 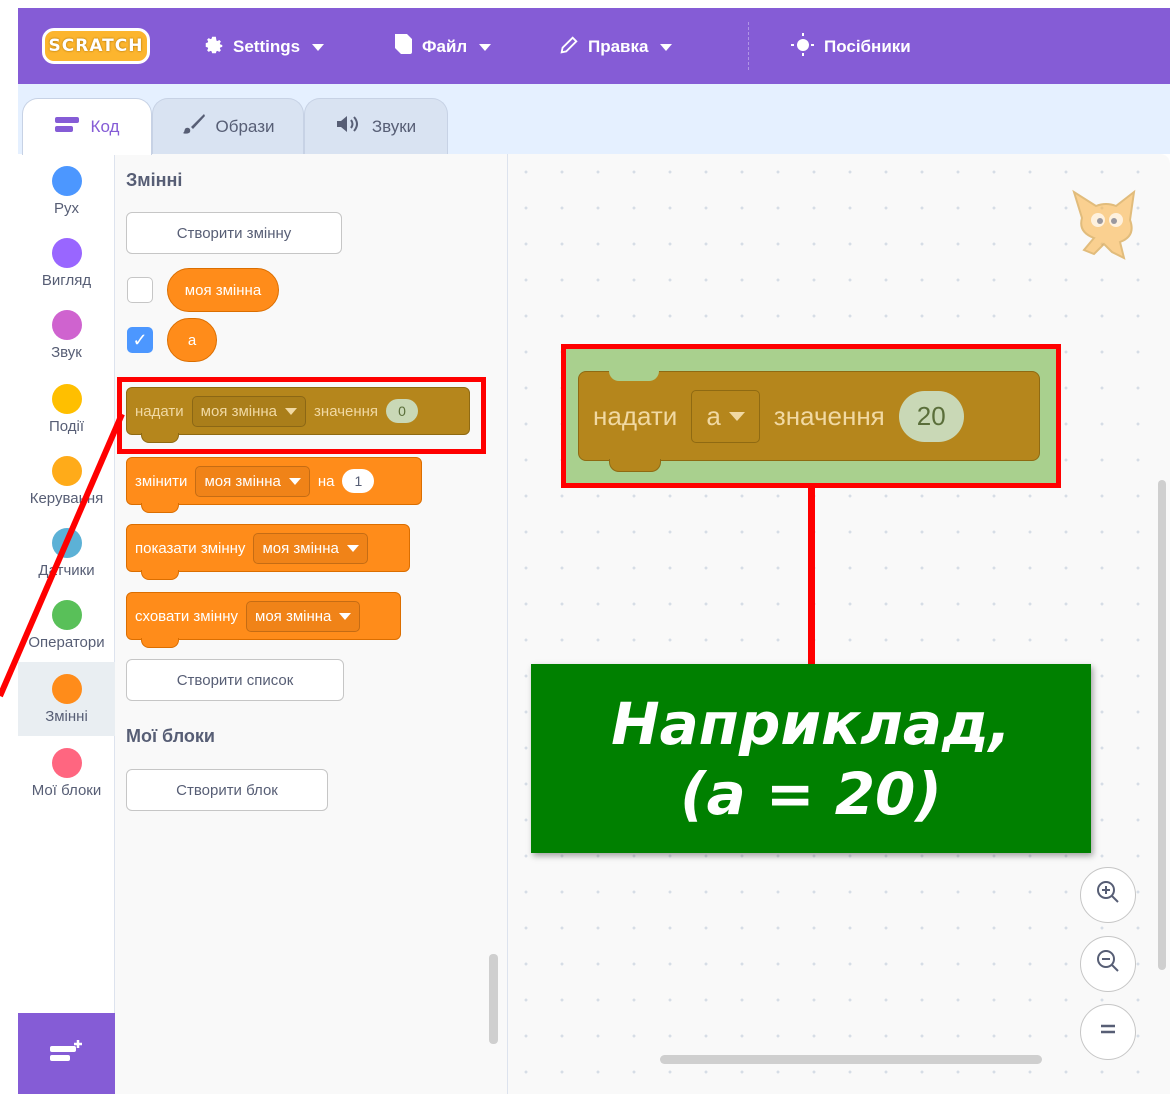 What do you see at coordinates (931, 416) in the screenshot?
I see `value-input: 20` at bounding box center [931, 416].